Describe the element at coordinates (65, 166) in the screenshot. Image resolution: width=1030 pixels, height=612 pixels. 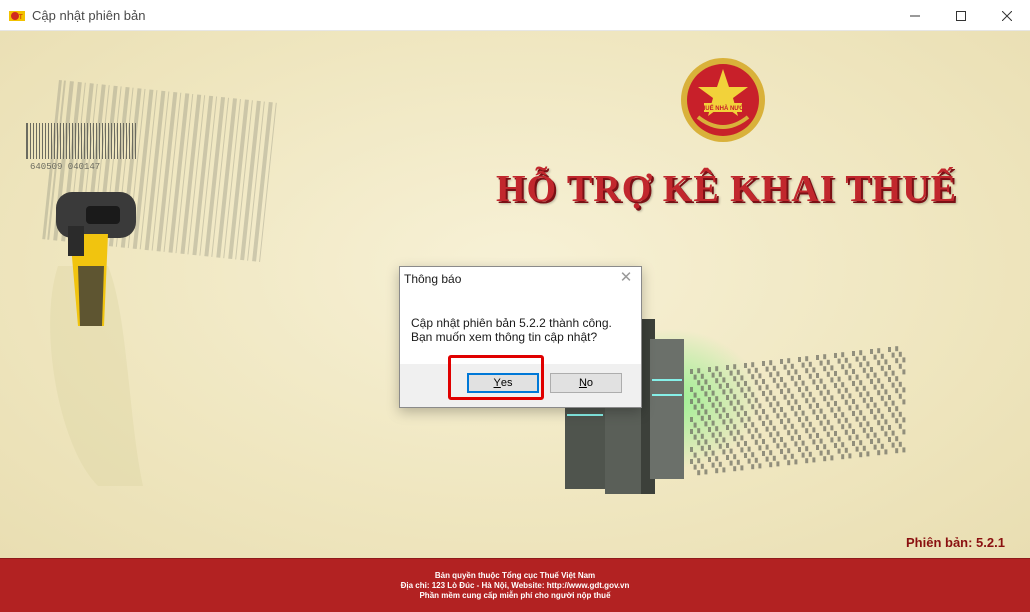
I see `svg-text: 640509 040147` at that location.